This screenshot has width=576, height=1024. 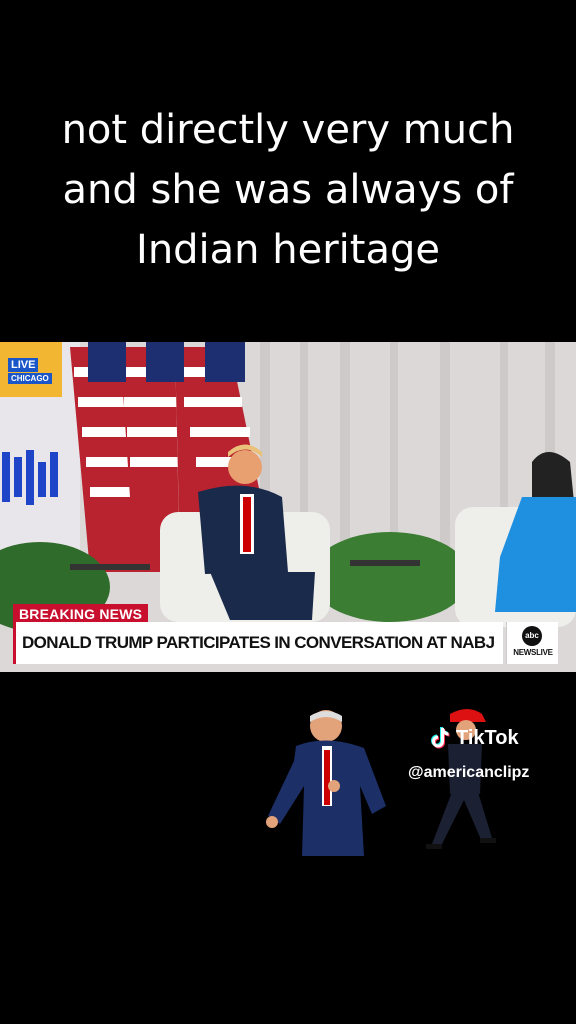 I want to click on breaking-news-label: BREAKING NEWS, so click(x=81, y=614).